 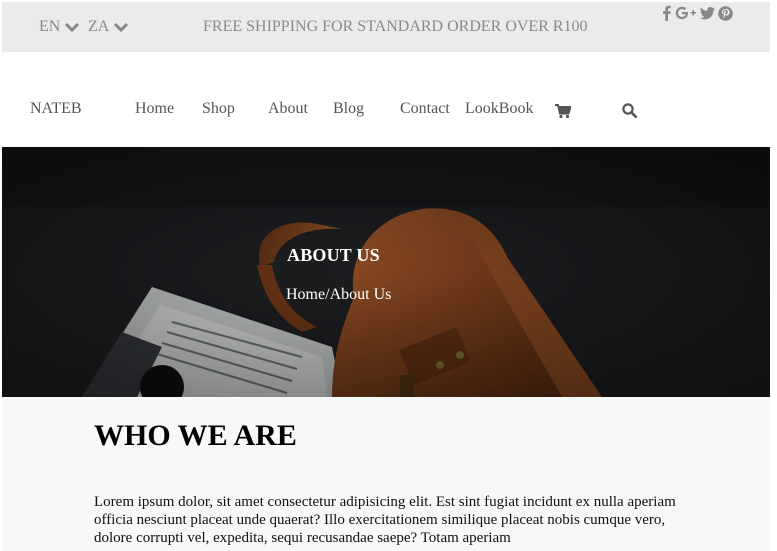 What do you see at coordinates (56, 109) in the screenshot?
I see `brand-logo: NATEB` at bounding box center [56, 109].